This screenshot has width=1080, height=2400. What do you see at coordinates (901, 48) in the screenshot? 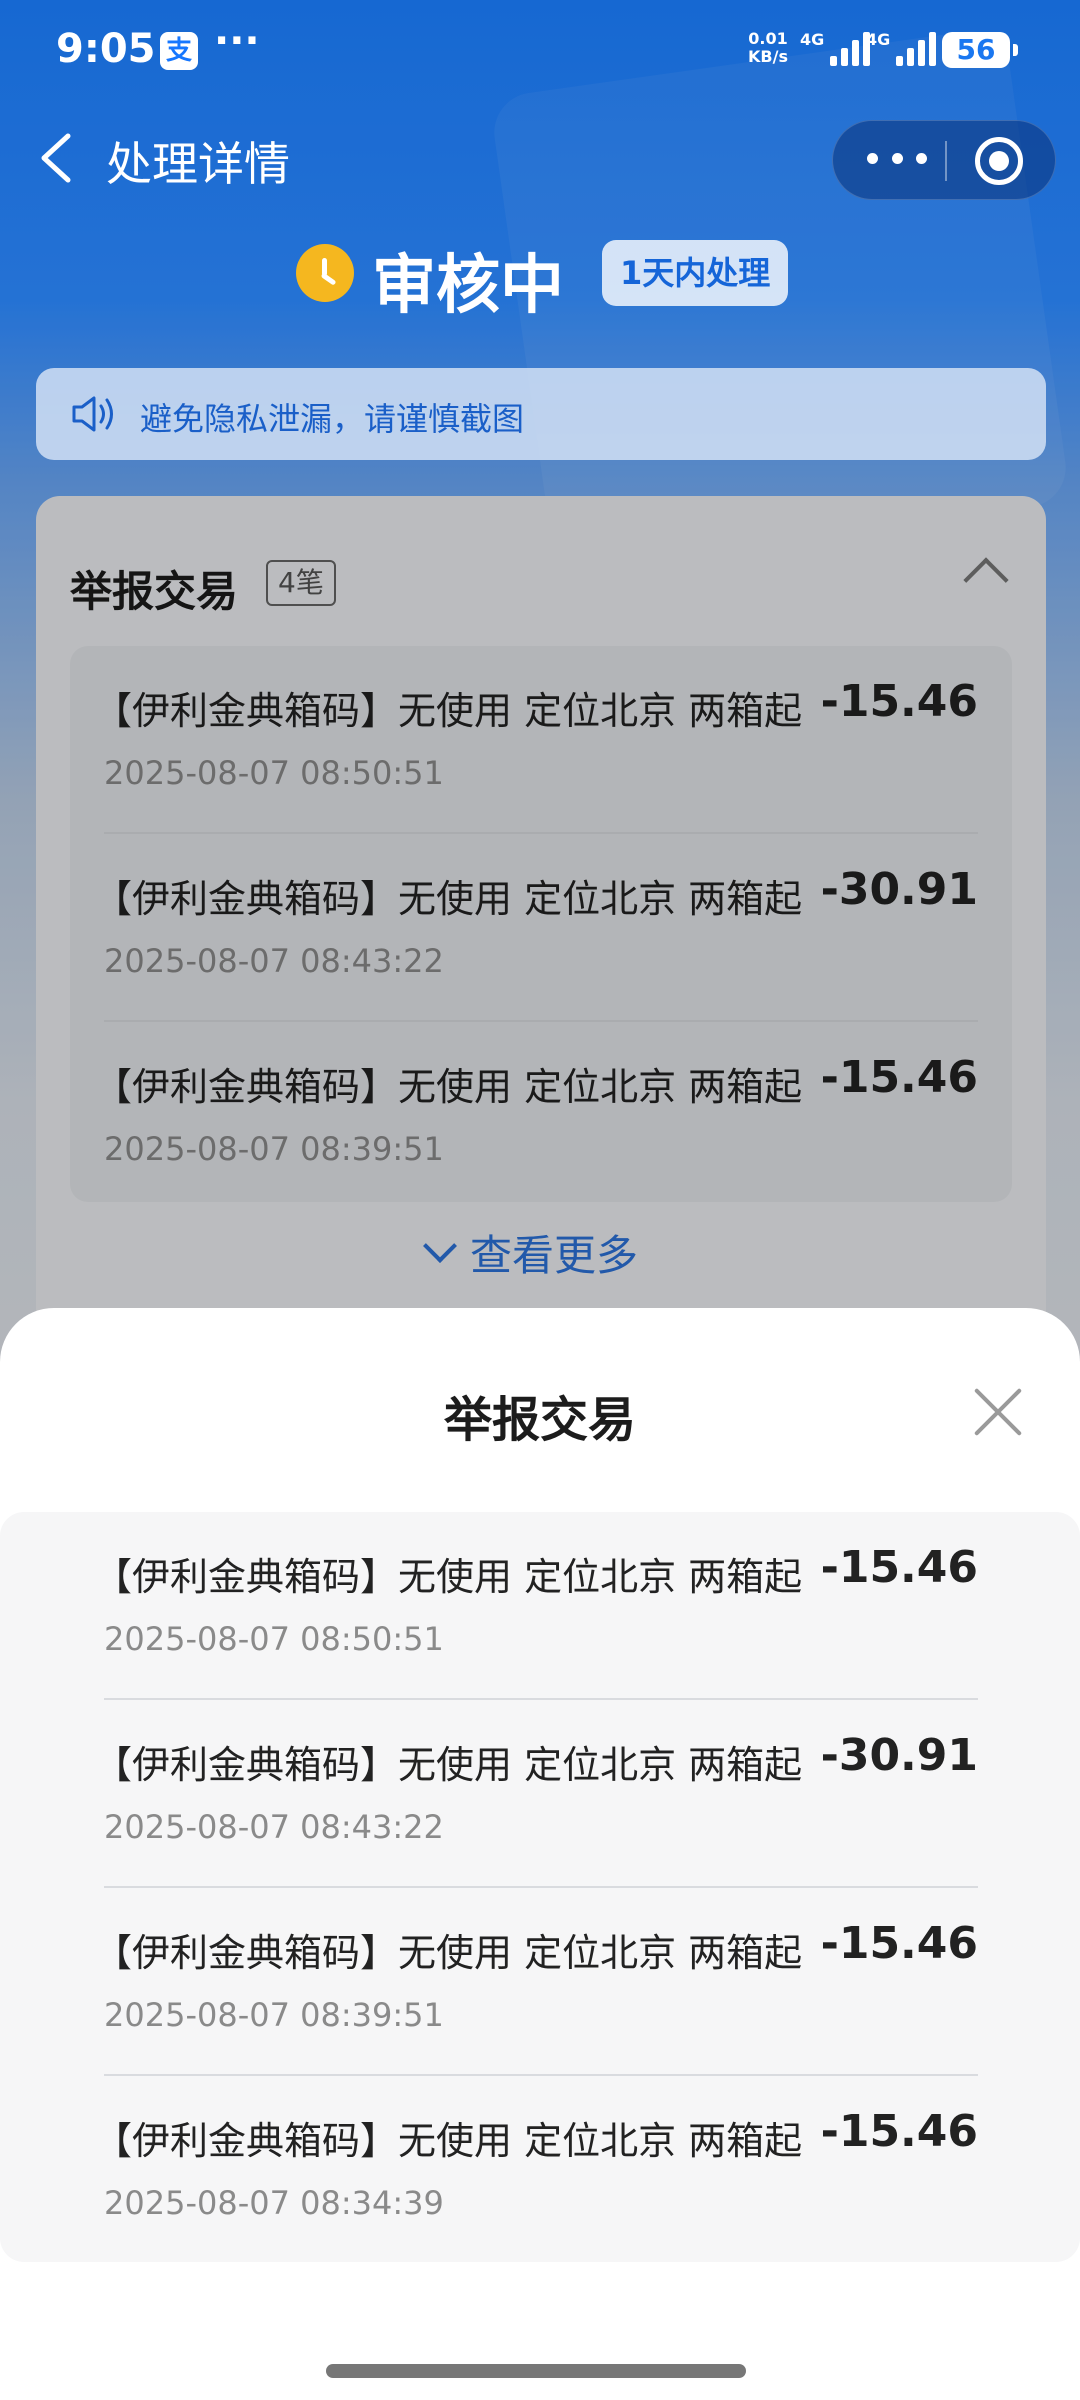
I see `signal-icon-2: 4G` at bounding box center [901, 48].